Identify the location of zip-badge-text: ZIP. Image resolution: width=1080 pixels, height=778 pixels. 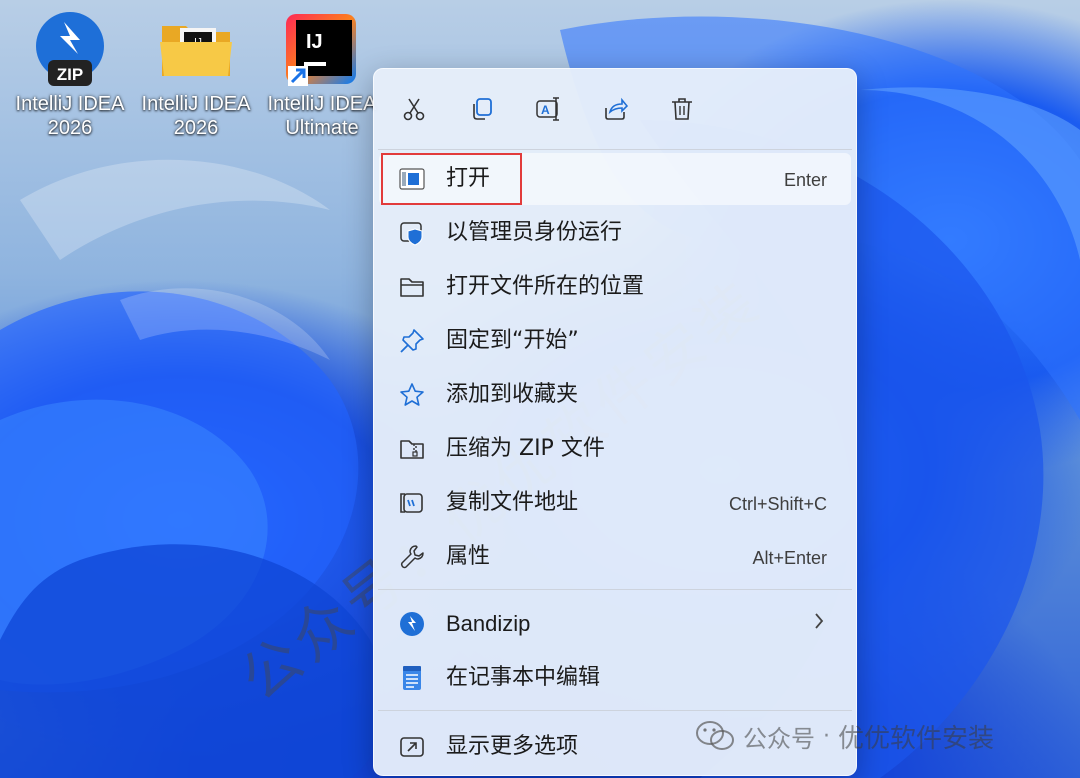
(70, 74).